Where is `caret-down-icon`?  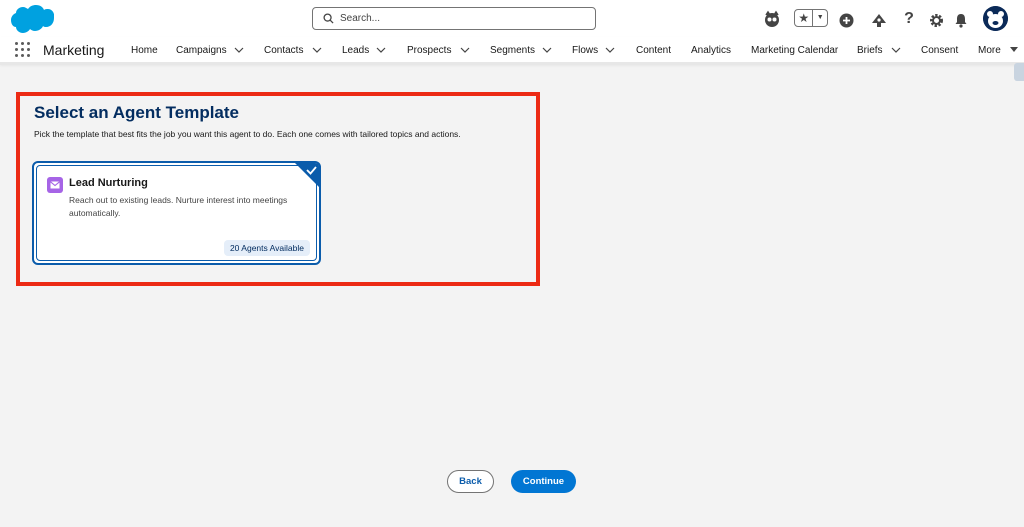
caret-down-icon is located at coordinates (1014, 49).